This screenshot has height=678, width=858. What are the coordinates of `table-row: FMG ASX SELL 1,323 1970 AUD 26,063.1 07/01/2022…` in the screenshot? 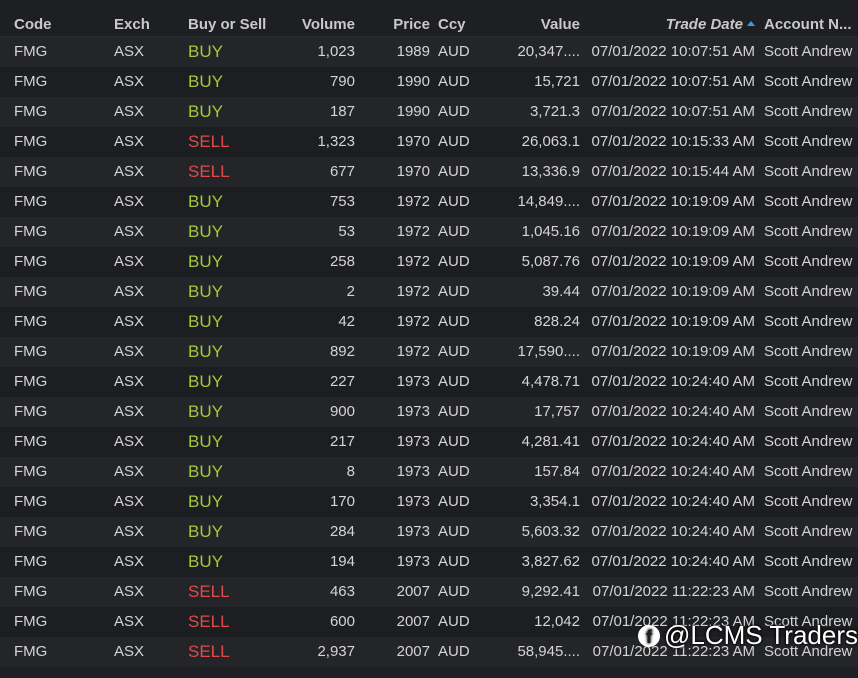 It's located at (429, 142).